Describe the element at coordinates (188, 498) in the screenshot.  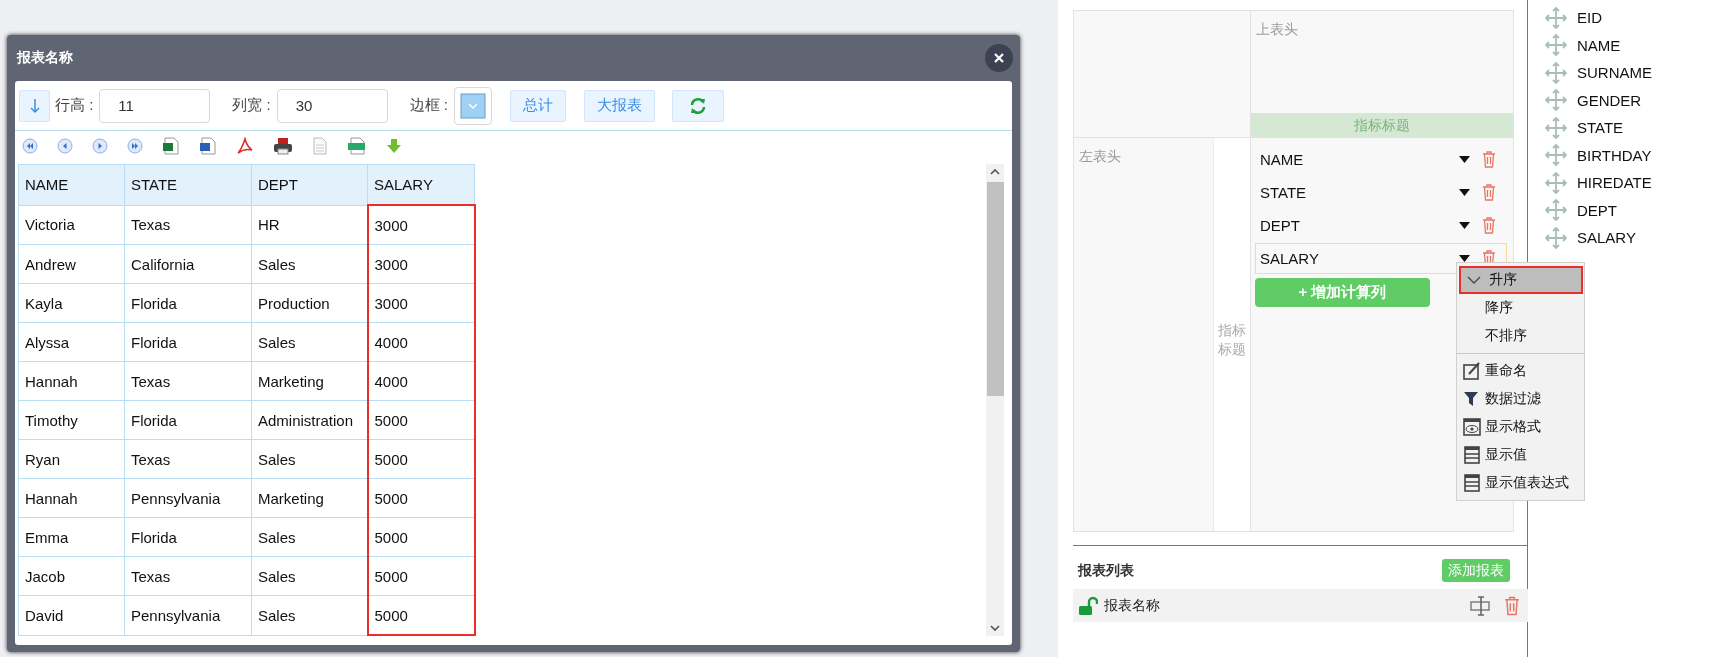
I see `table-cell: Pennsylvania` at that location.